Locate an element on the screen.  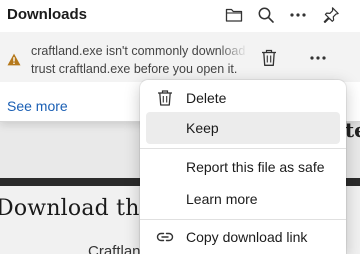
menu-item-copy-link: Copy download link is located at coordinates (243, 237).